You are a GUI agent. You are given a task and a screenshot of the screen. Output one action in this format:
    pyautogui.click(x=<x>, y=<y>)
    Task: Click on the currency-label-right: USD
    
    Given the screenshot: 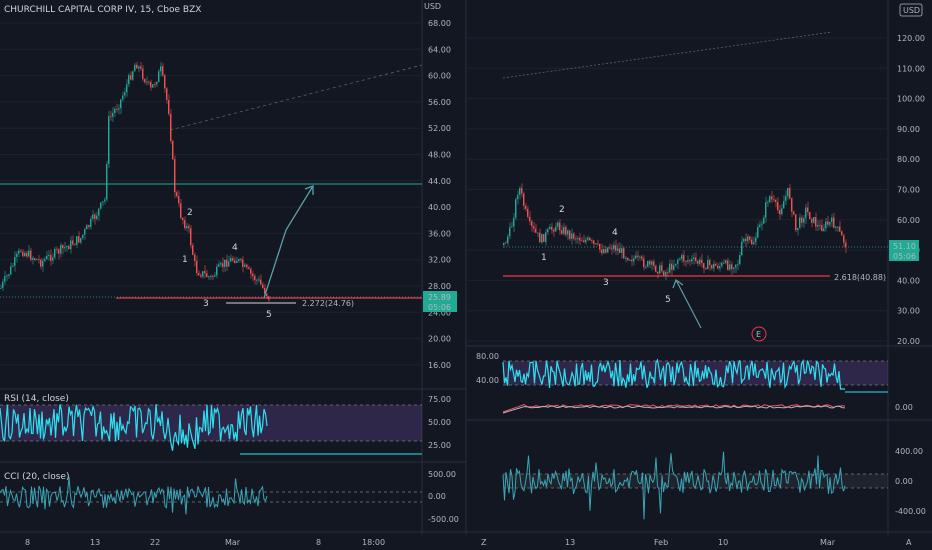 What is the action you would take?
    pyautogui.click(x=911, y=10)
    